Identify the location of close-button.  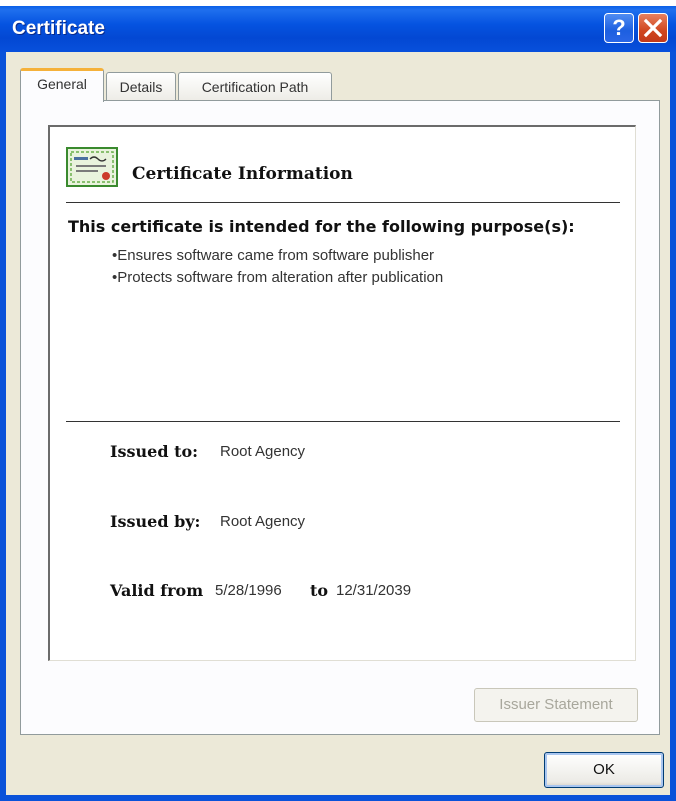
(653, 28).